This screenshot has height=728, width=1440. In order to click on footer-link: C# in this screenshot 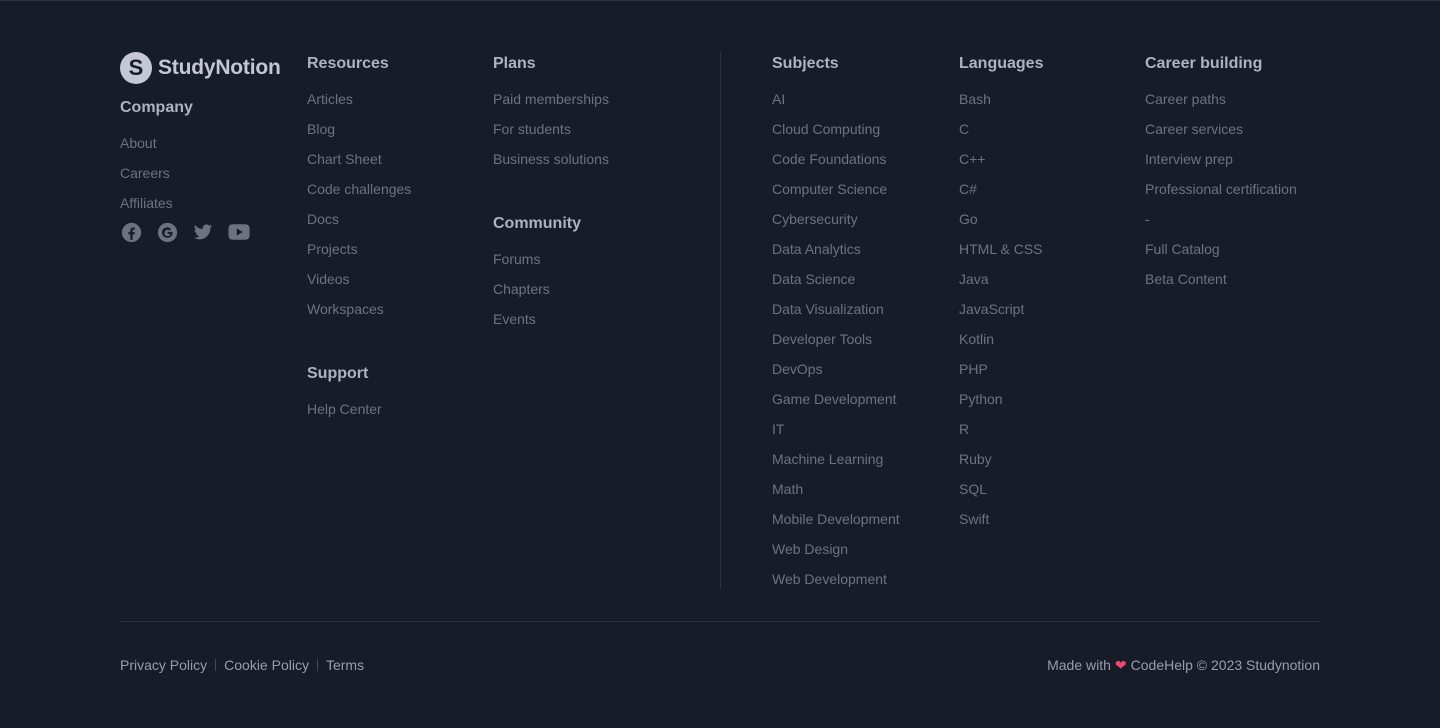, I will do `click(1049, 192)`.